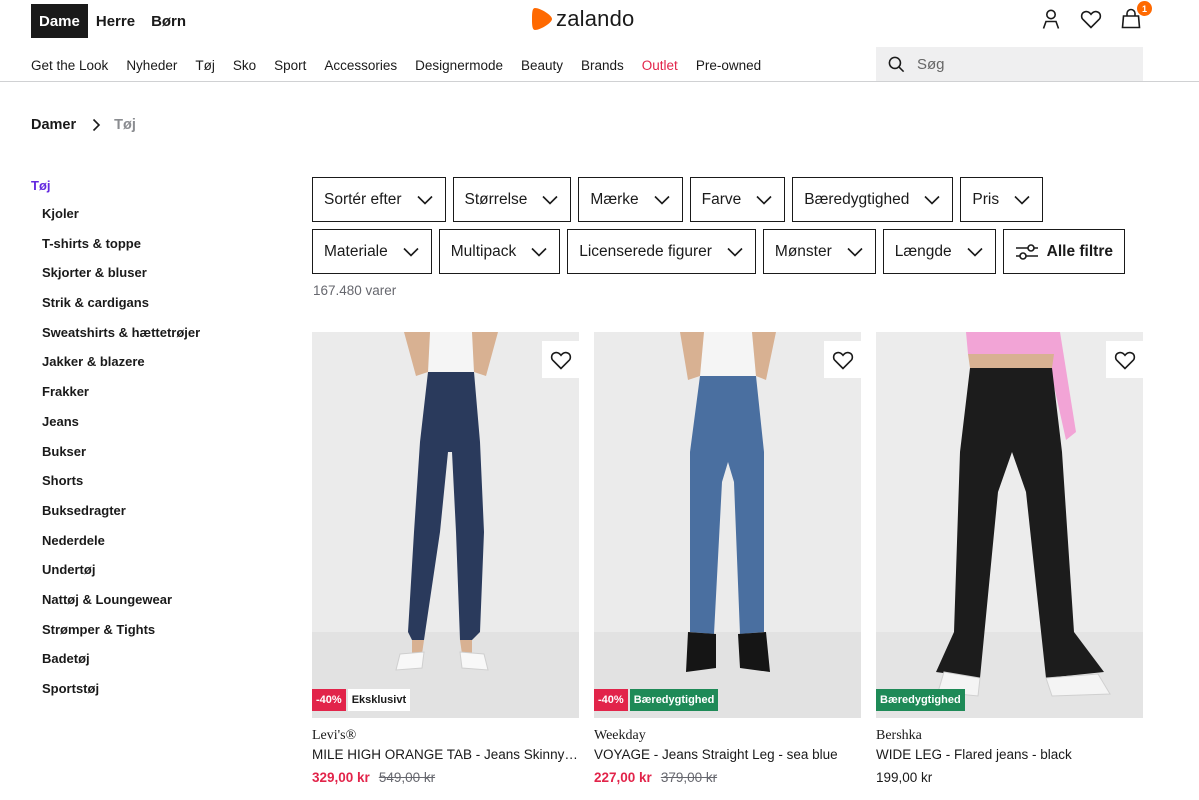 The width and height of the screenshot is (1199, 800). Describe the element at coordinates (363, 199) in the screenshot. I see `filter-label: Sortér efter` at that location.